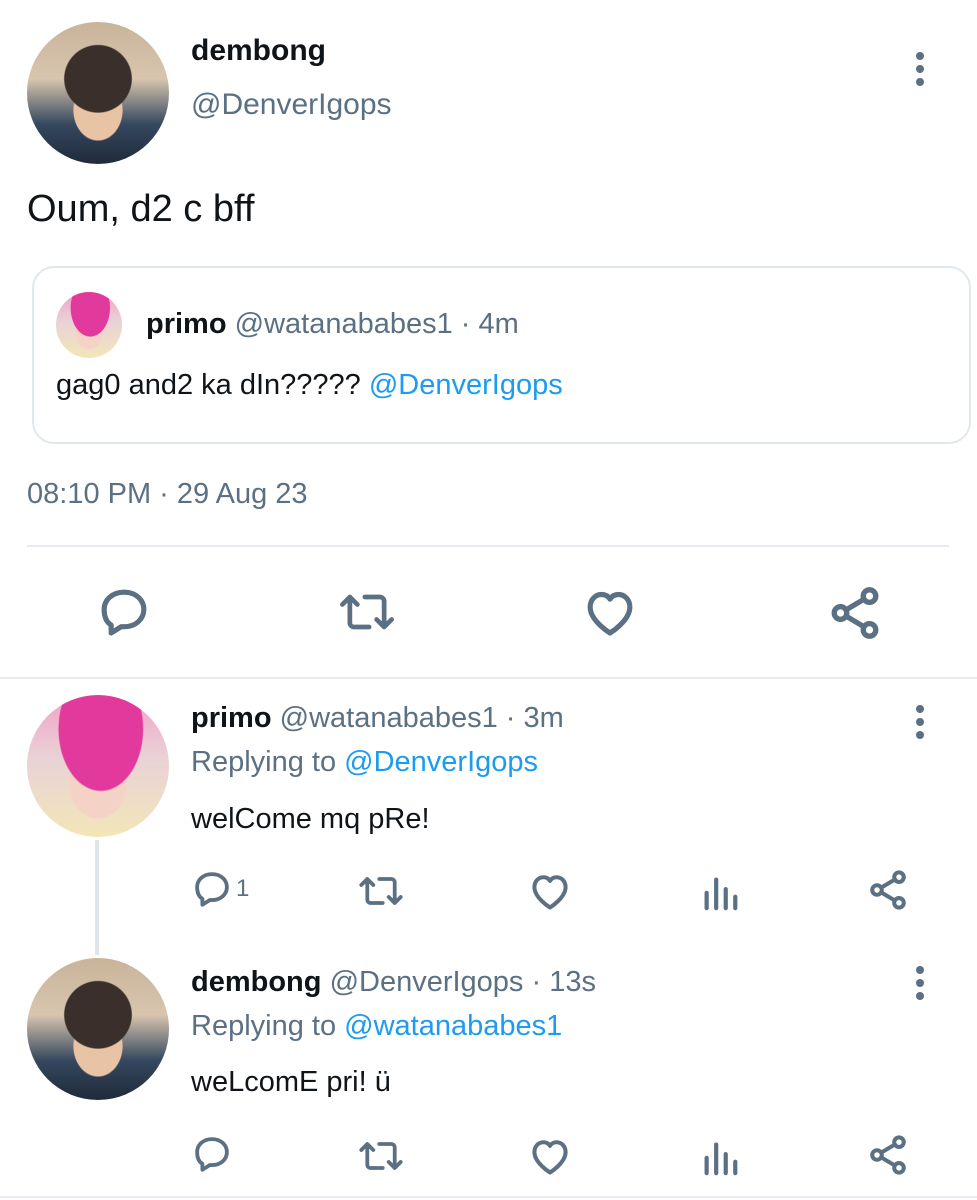 The width and height of the screenshot is (977, 1200). What do you see at coordinates (441, 762) in the screenshot?
I see `replying-mention: @DenverIgops` at bounding box center [441, 762].